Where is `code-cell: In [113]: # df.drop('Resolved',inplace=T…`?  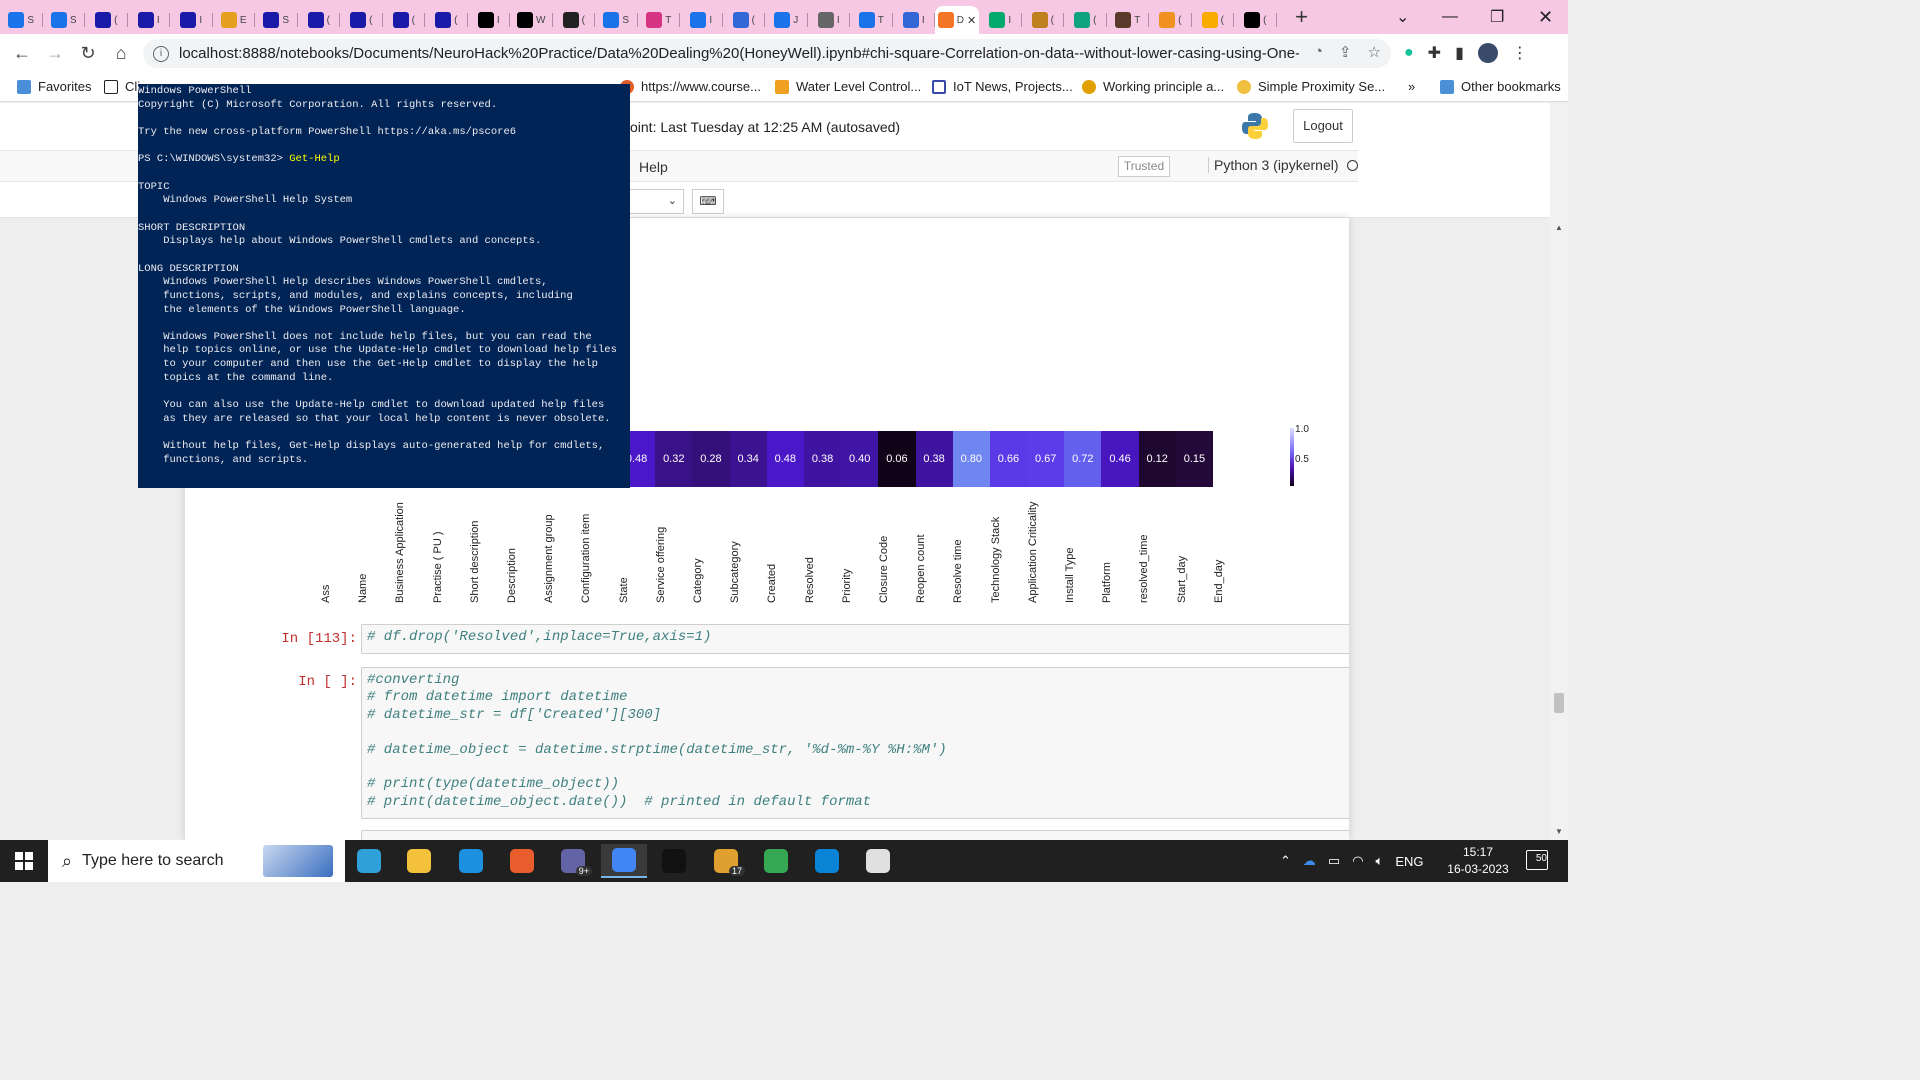
code-cell: In [113]: # df.drop('Resolved',inplace=T… is located at coordinates (792, 639).